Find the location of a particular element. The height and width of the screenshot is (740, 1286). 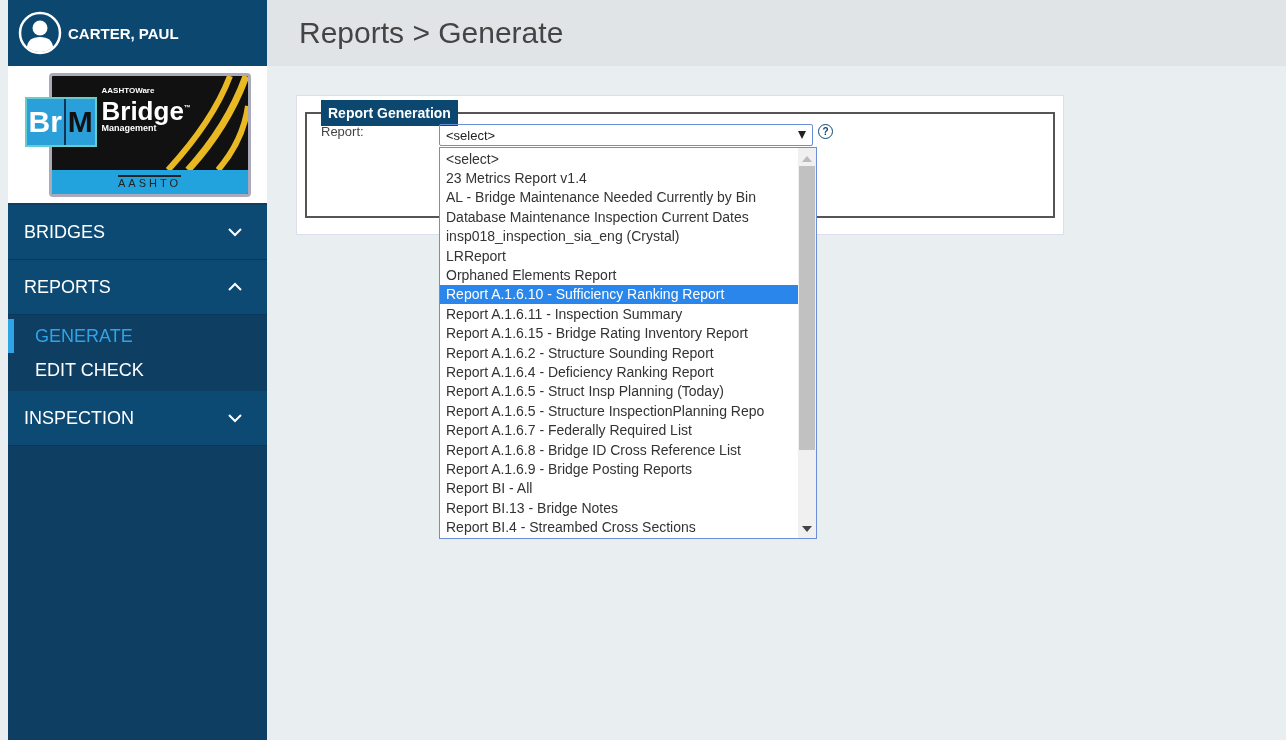

field-label: Report: is located at coordinates (343, 131).